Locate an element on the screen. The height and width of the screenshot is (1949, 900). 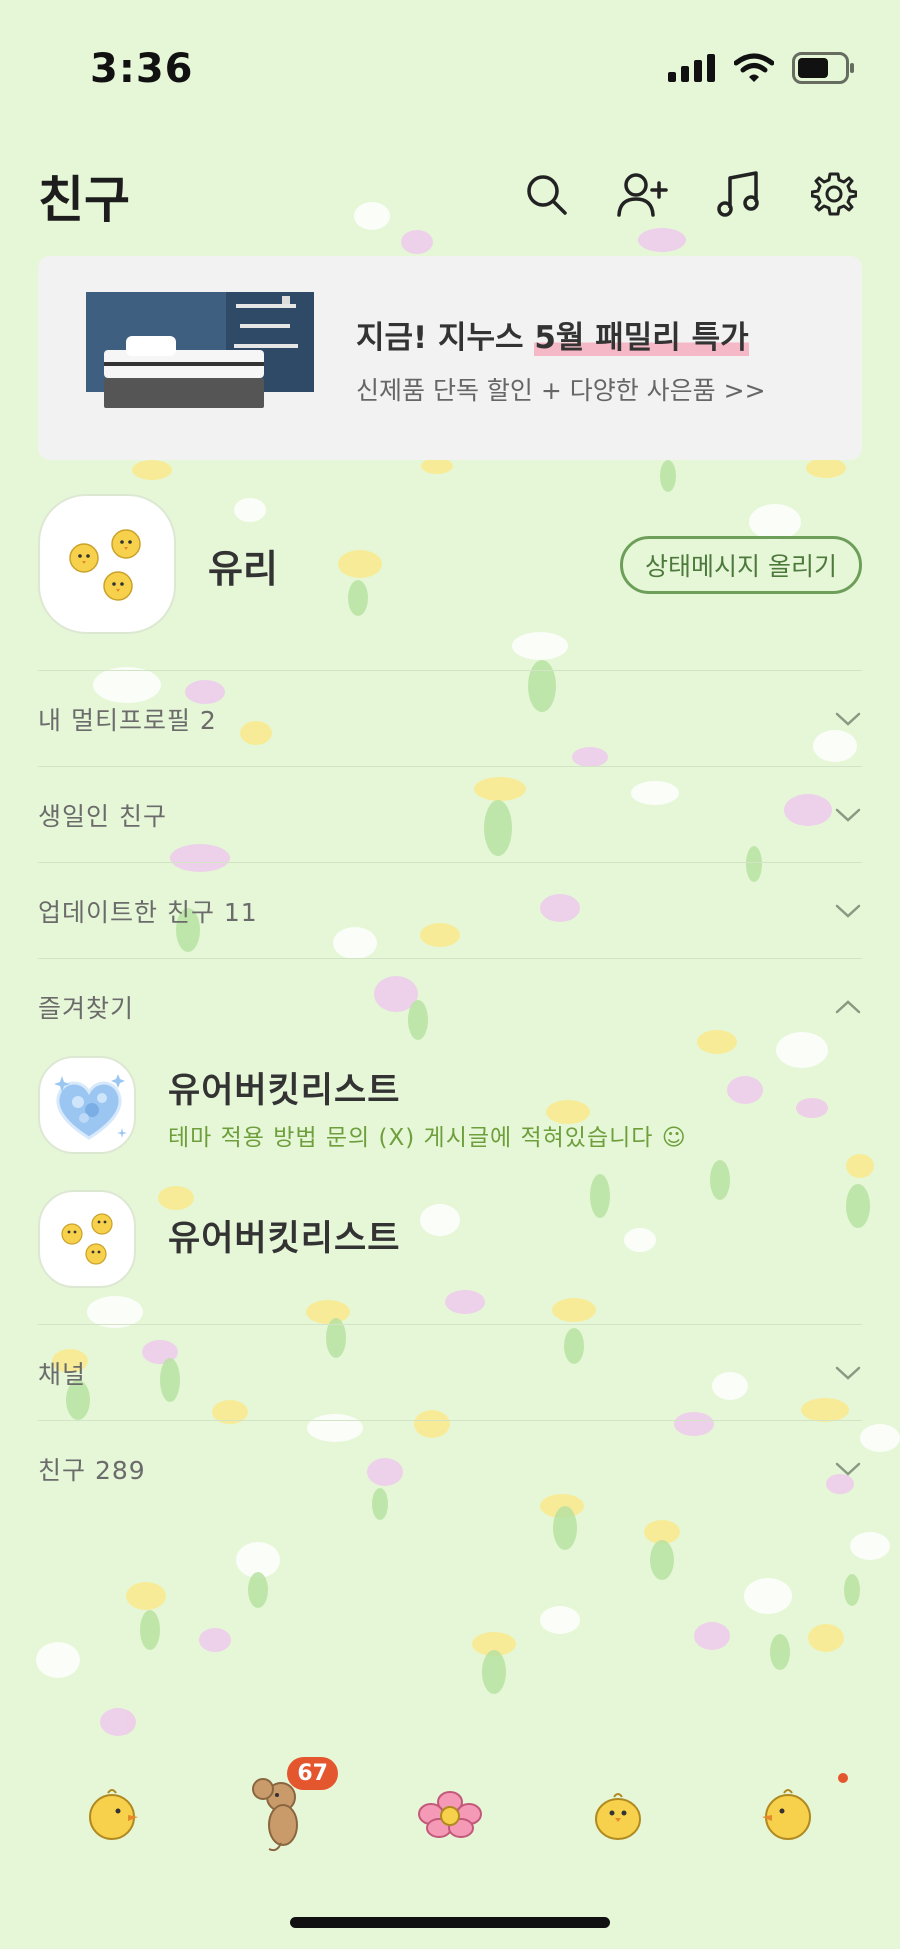
status-time: 3:36 is located at coordinates (142, 69).